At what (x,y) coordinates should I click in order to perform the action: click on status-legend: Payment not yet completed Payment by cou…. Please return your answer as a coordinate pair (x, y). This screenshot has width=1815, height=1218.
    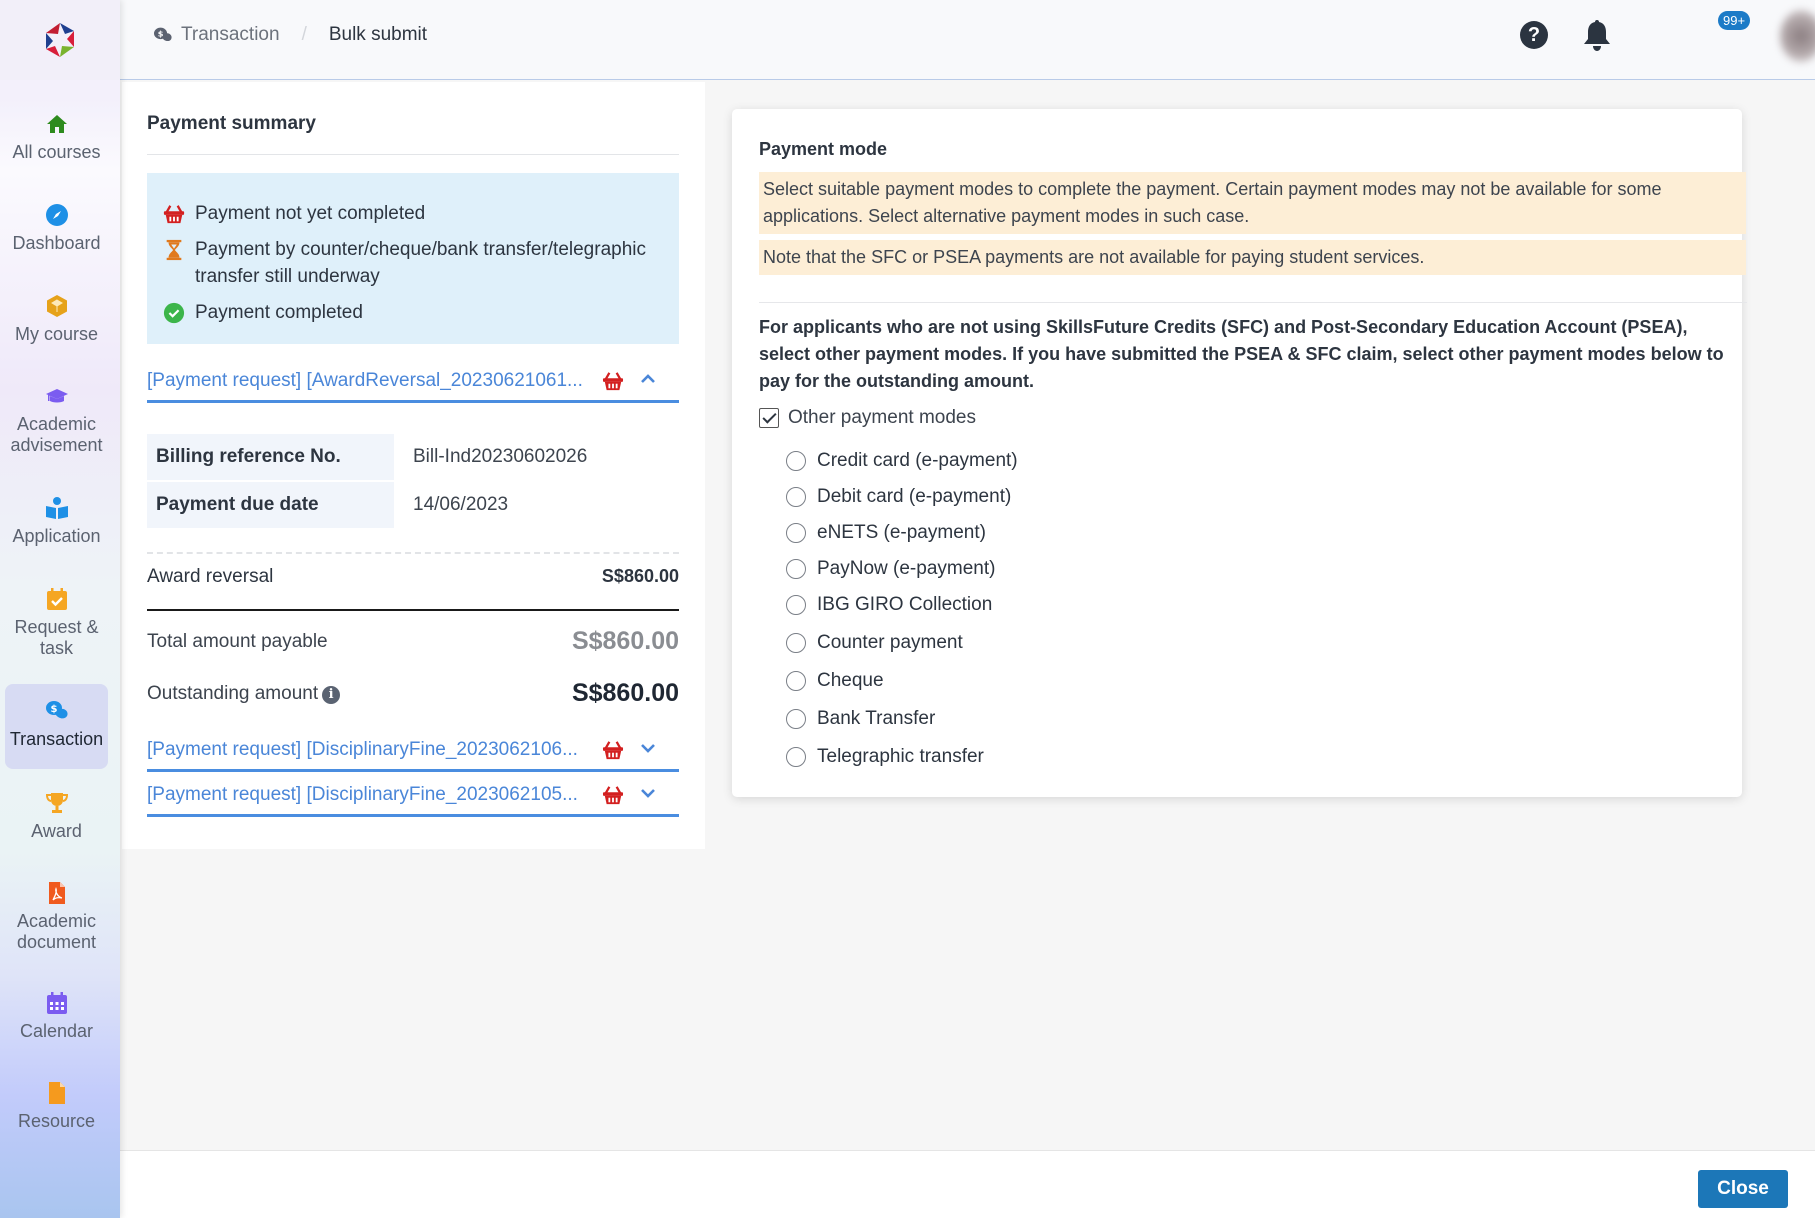
    Looking at the image, I should click on (413, 258).